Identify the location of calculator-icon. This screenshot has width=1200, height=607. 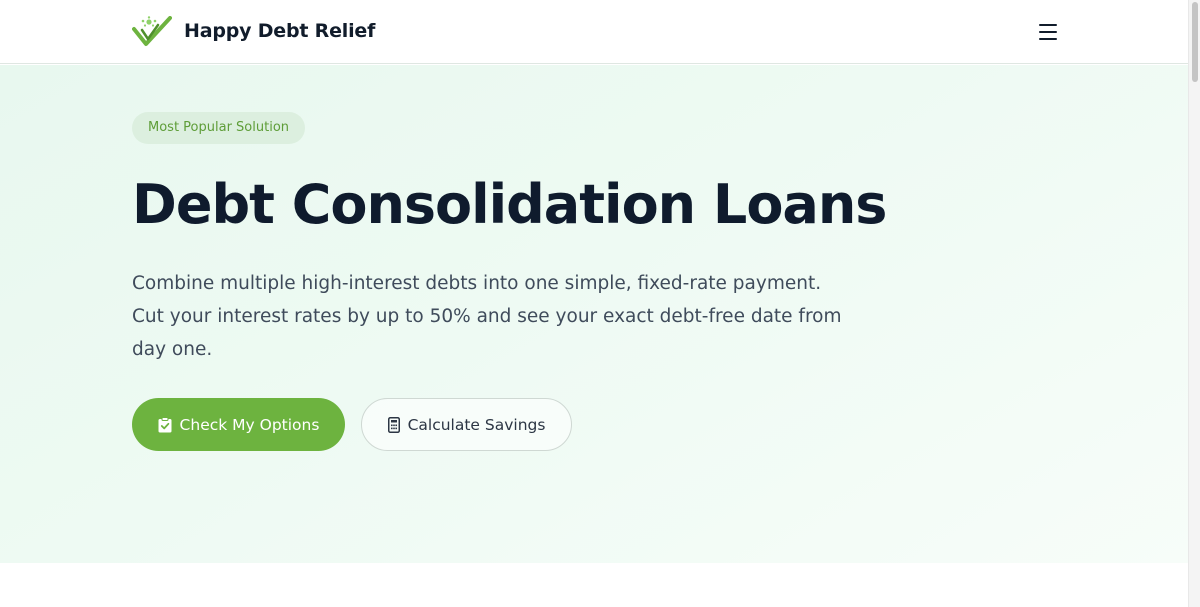
(393, 424).